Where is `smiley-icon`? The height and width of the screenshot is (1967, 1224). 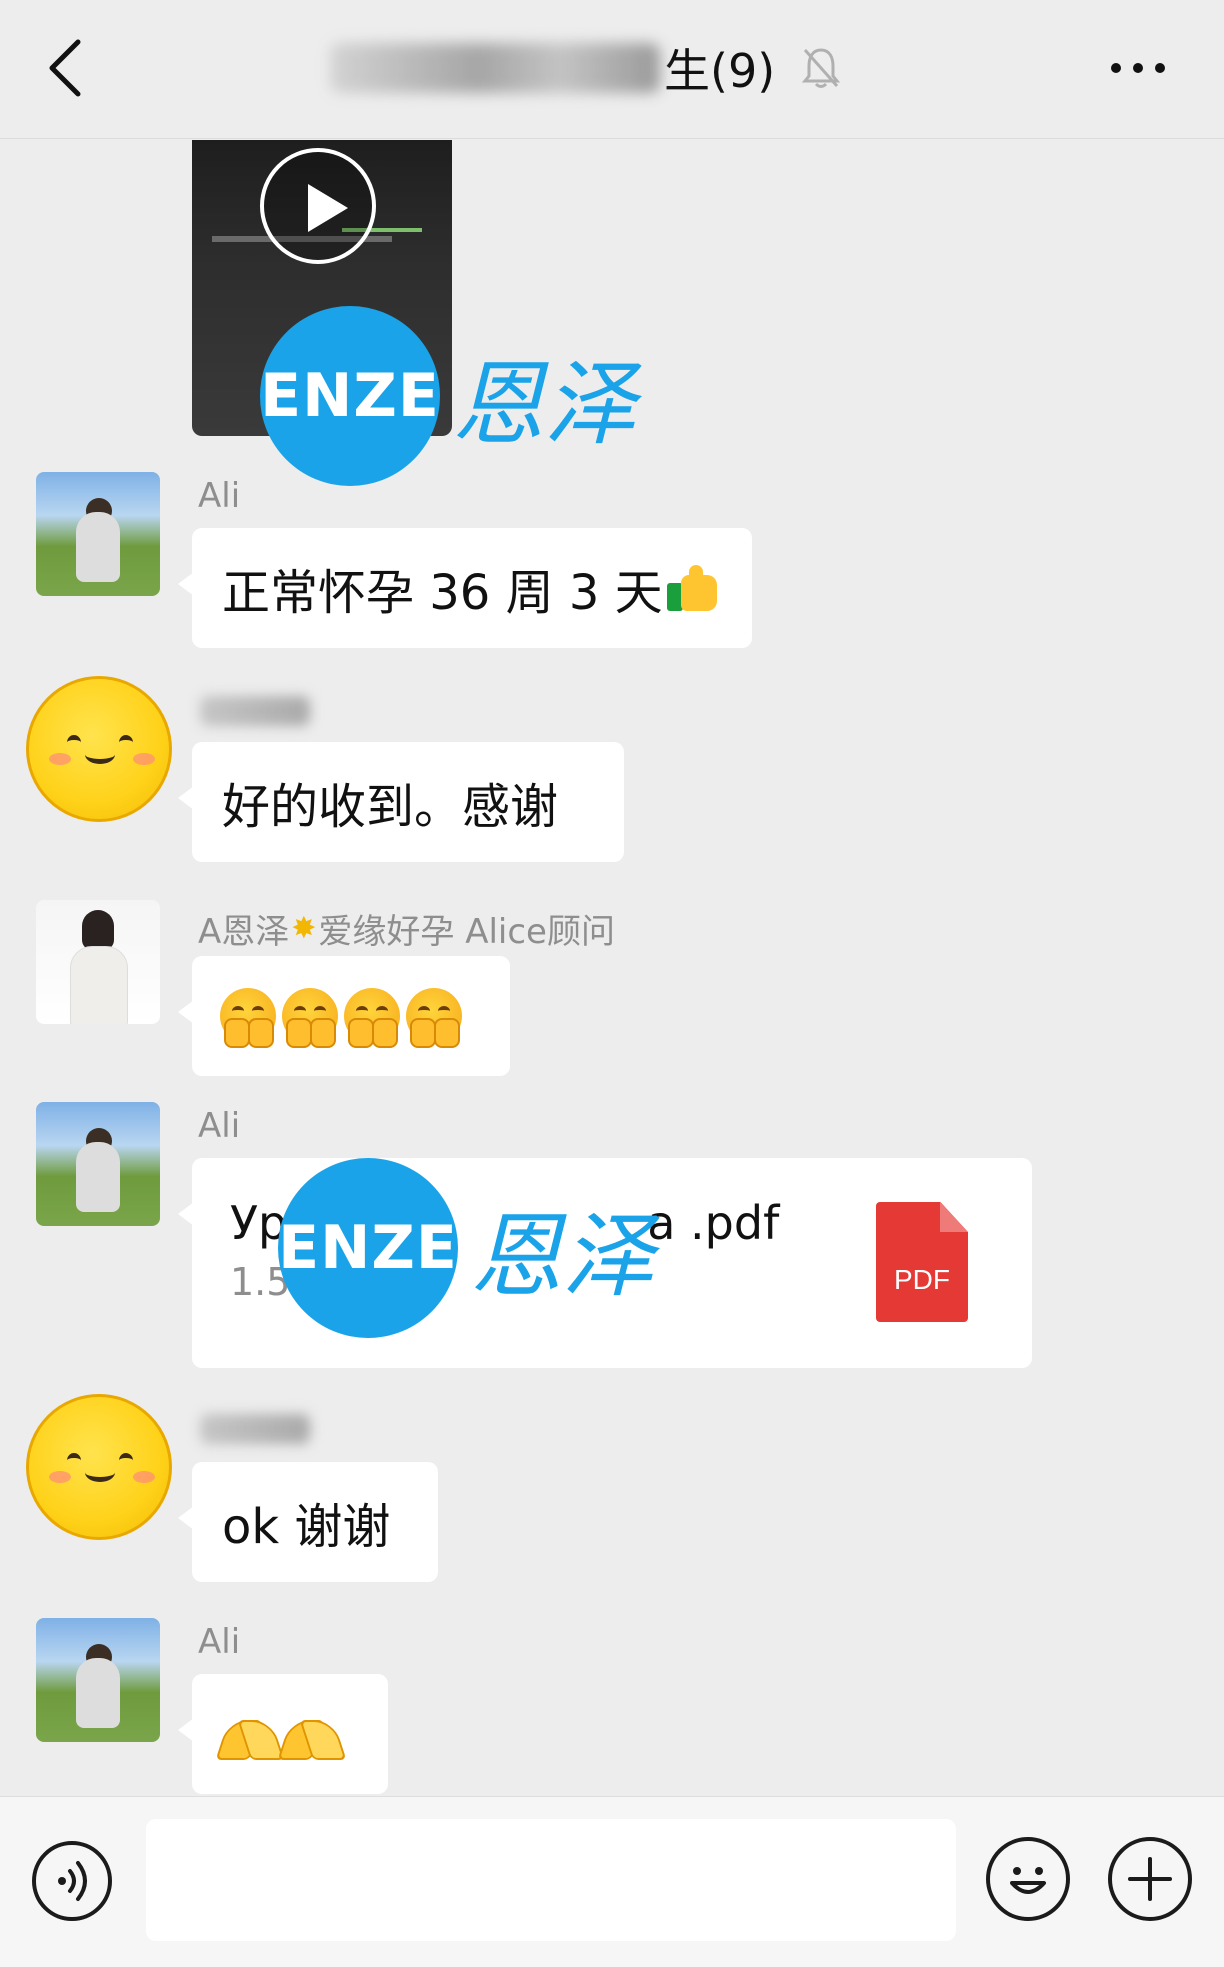 smiley-icon is located at coordinates (1028, 1880).